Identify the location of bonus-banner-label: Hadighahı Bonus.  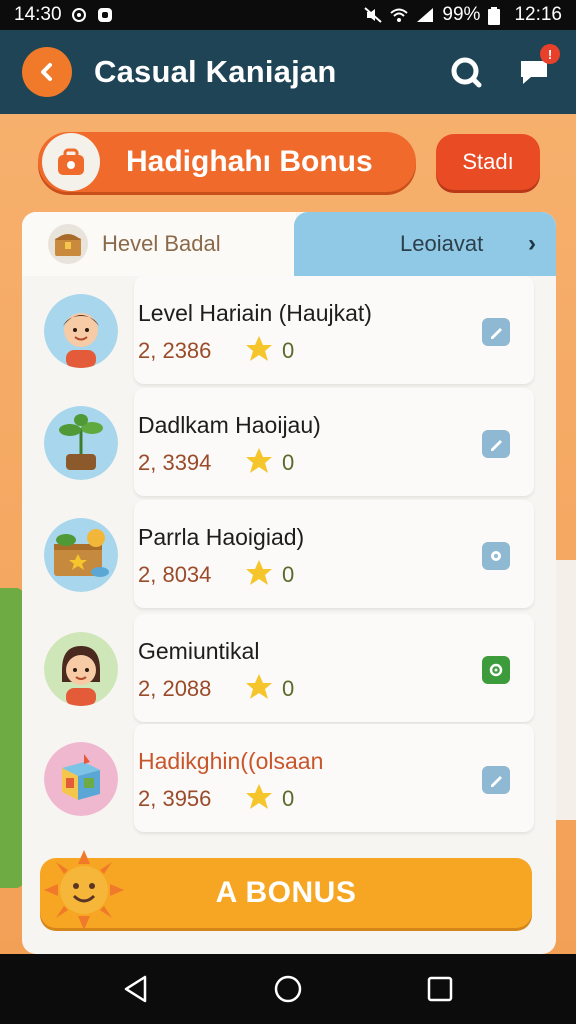
(249, 161).